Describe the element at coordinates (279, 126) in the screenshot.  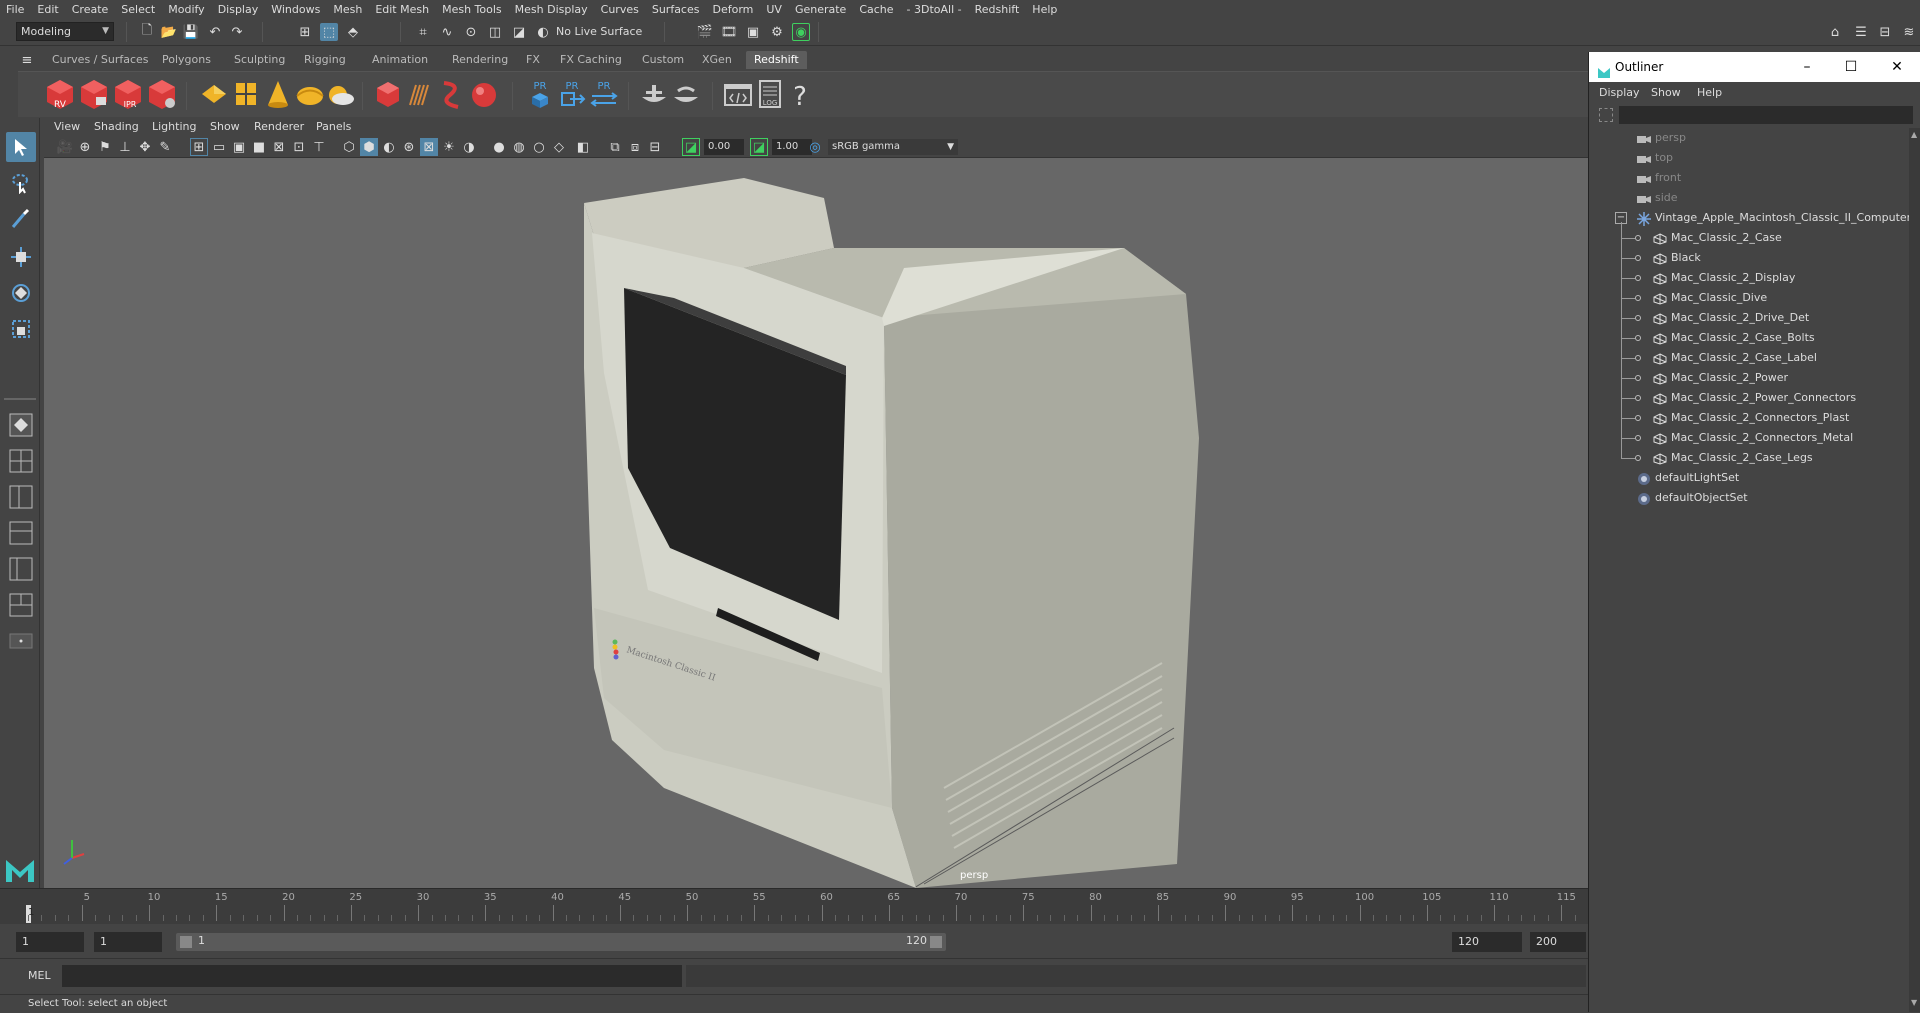
I see `viewport-menu-renderer: Renderer` at that location.